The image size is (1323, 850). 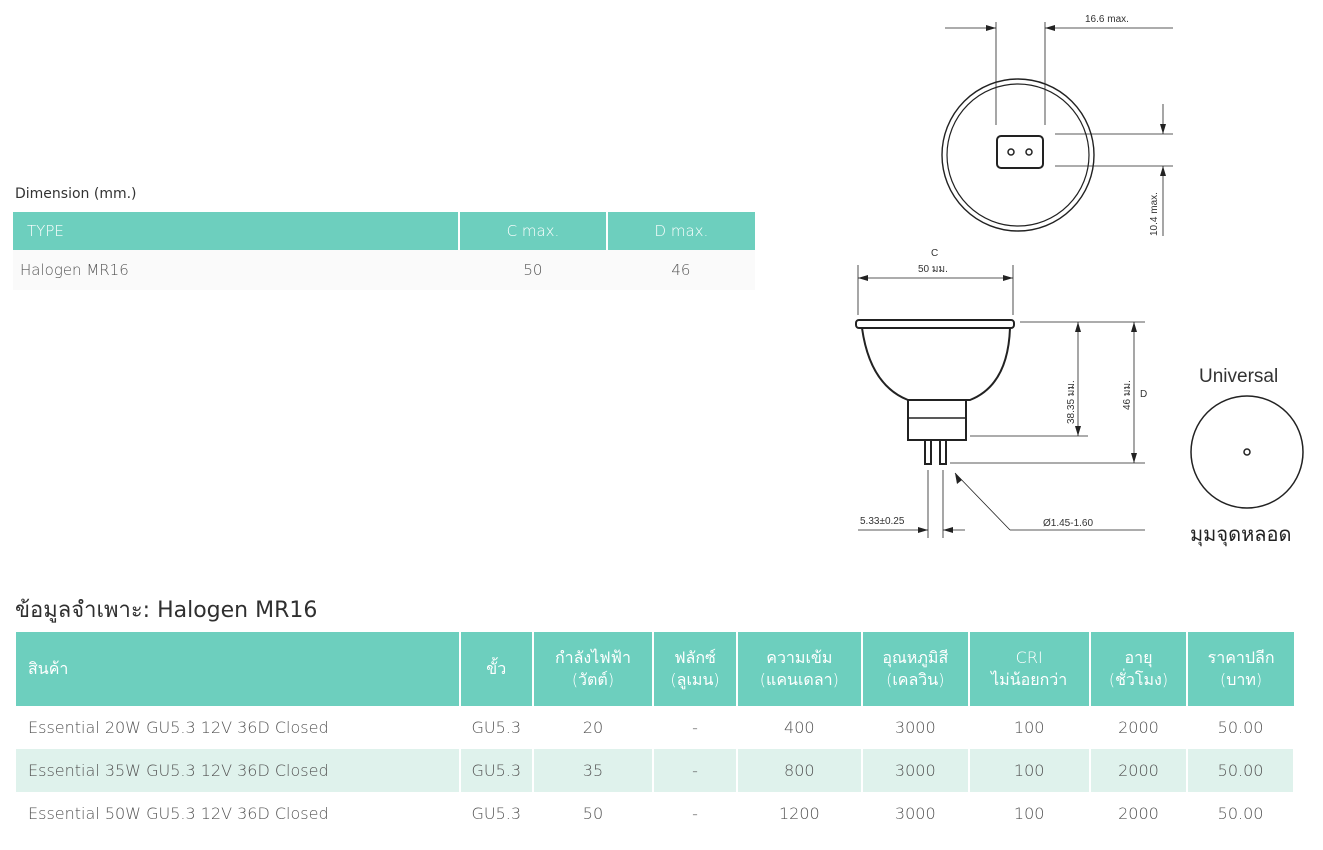 I want to click on dimension-cell-d: 46, so click(x=680, y=270).